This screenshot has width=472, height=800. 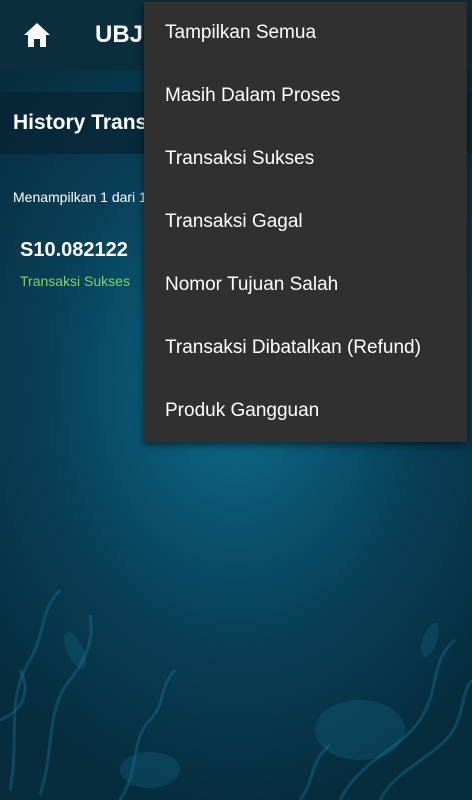 What do you see at coordinates (305, 410) in the screenshot?
I see `menu-item-product-issue: Produk Gangguan` at bounding box center [305, 410].